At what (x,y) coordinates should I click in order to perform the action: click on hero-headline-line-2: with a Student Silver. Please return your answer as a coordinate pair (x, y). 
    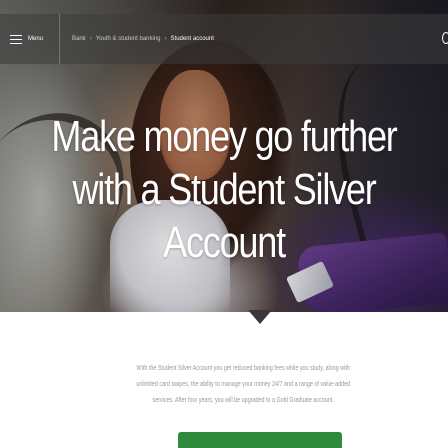
    Looking at the image, I should click on (224, 189).